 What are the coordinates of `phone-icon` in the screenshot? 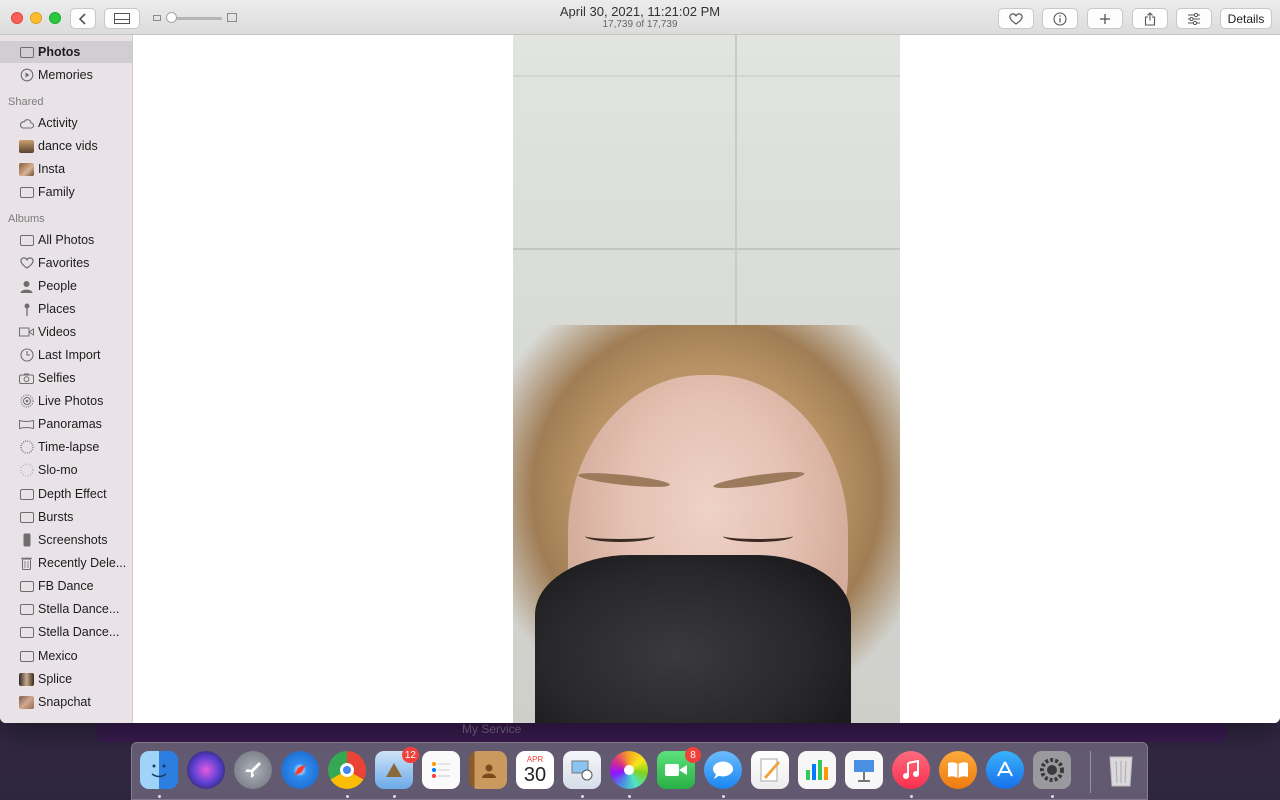 It's located at (26, 540).